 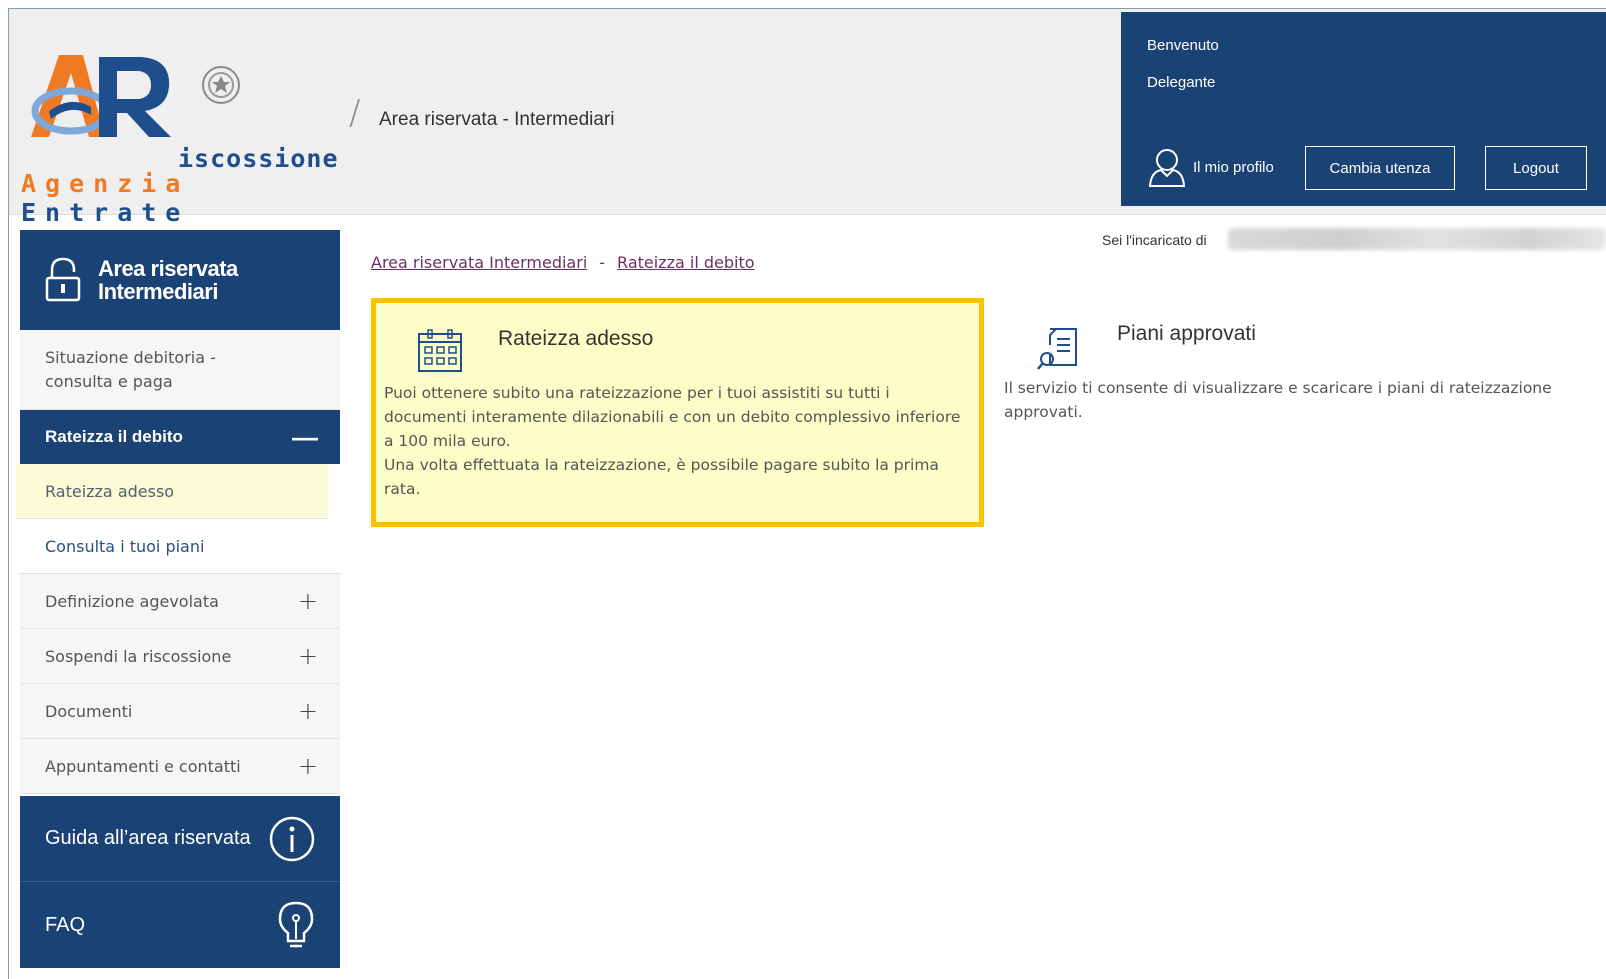 I want to click on logo-text-agenzia-entrate: Agenzia Entrate, so click(x=181, y=198).